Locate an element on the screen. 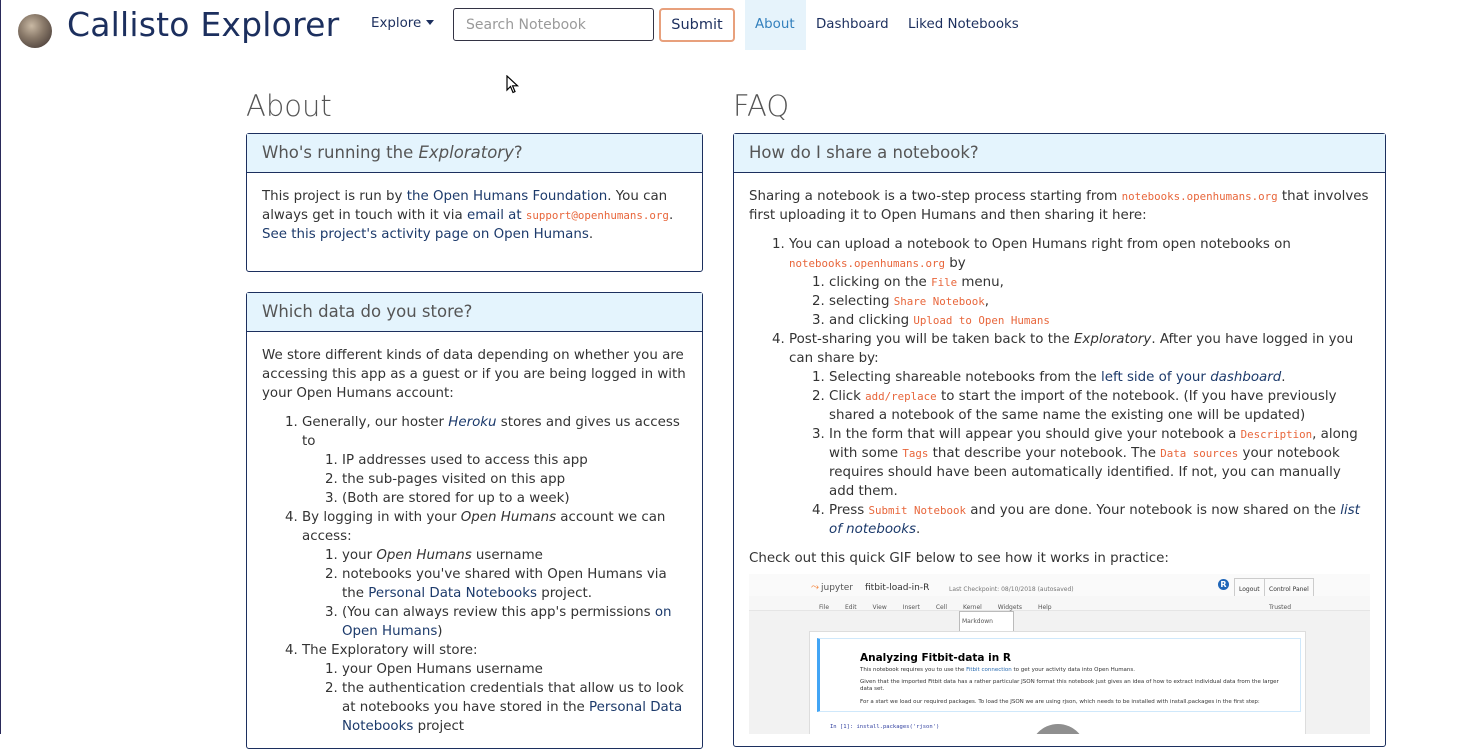 This screenshot has height=749, width=1468. open-humans-foundation-link: the Open Humans Foundation is located at coordinates (507, 196).